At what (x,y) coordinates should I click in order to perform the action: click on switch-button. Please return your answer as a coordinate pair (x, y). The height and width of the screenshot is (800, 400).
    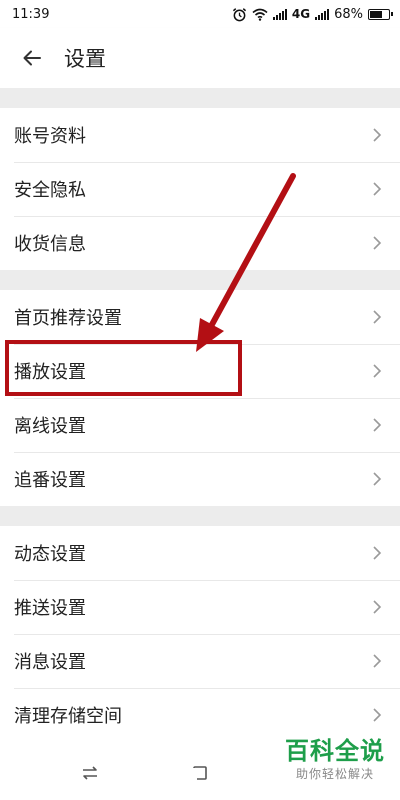
    Looking at the image, I should click on (90, 773).